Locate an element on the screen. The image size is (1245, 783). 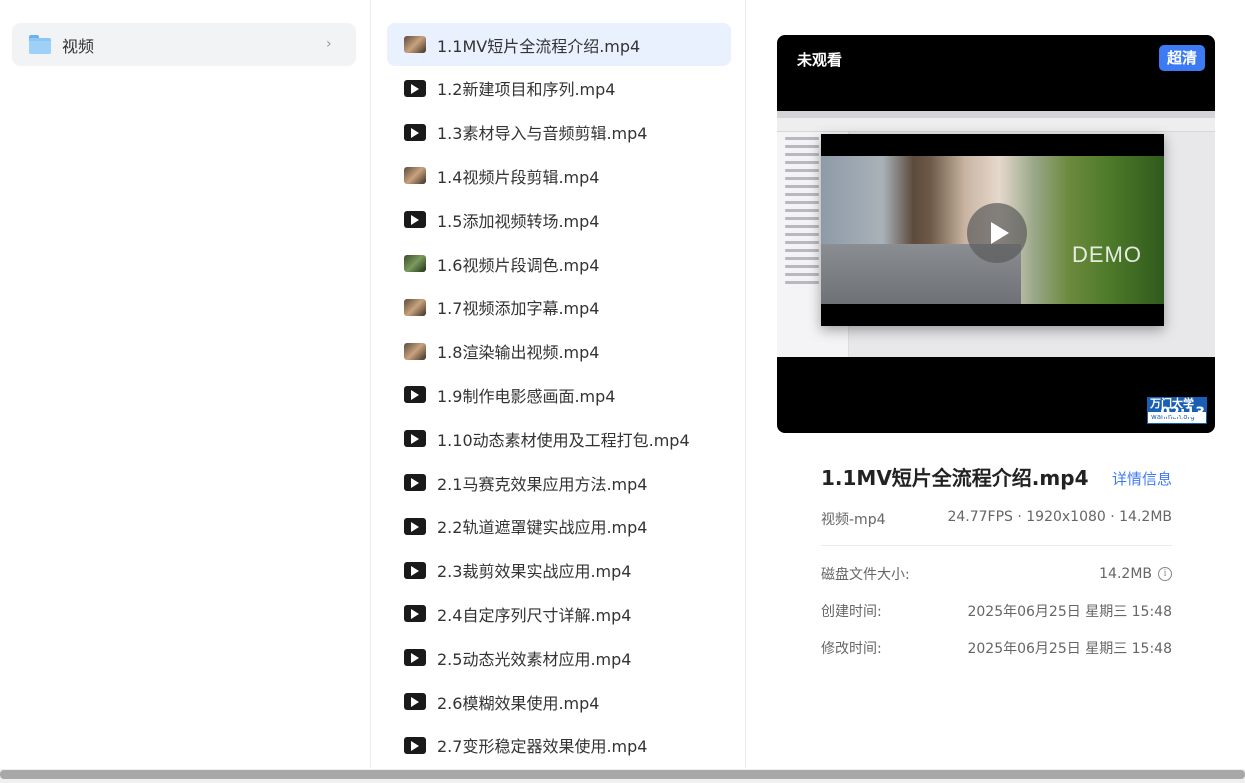
file-name: 2.5动态光效素材应用.mp4 is located at coordinates (534, 659).